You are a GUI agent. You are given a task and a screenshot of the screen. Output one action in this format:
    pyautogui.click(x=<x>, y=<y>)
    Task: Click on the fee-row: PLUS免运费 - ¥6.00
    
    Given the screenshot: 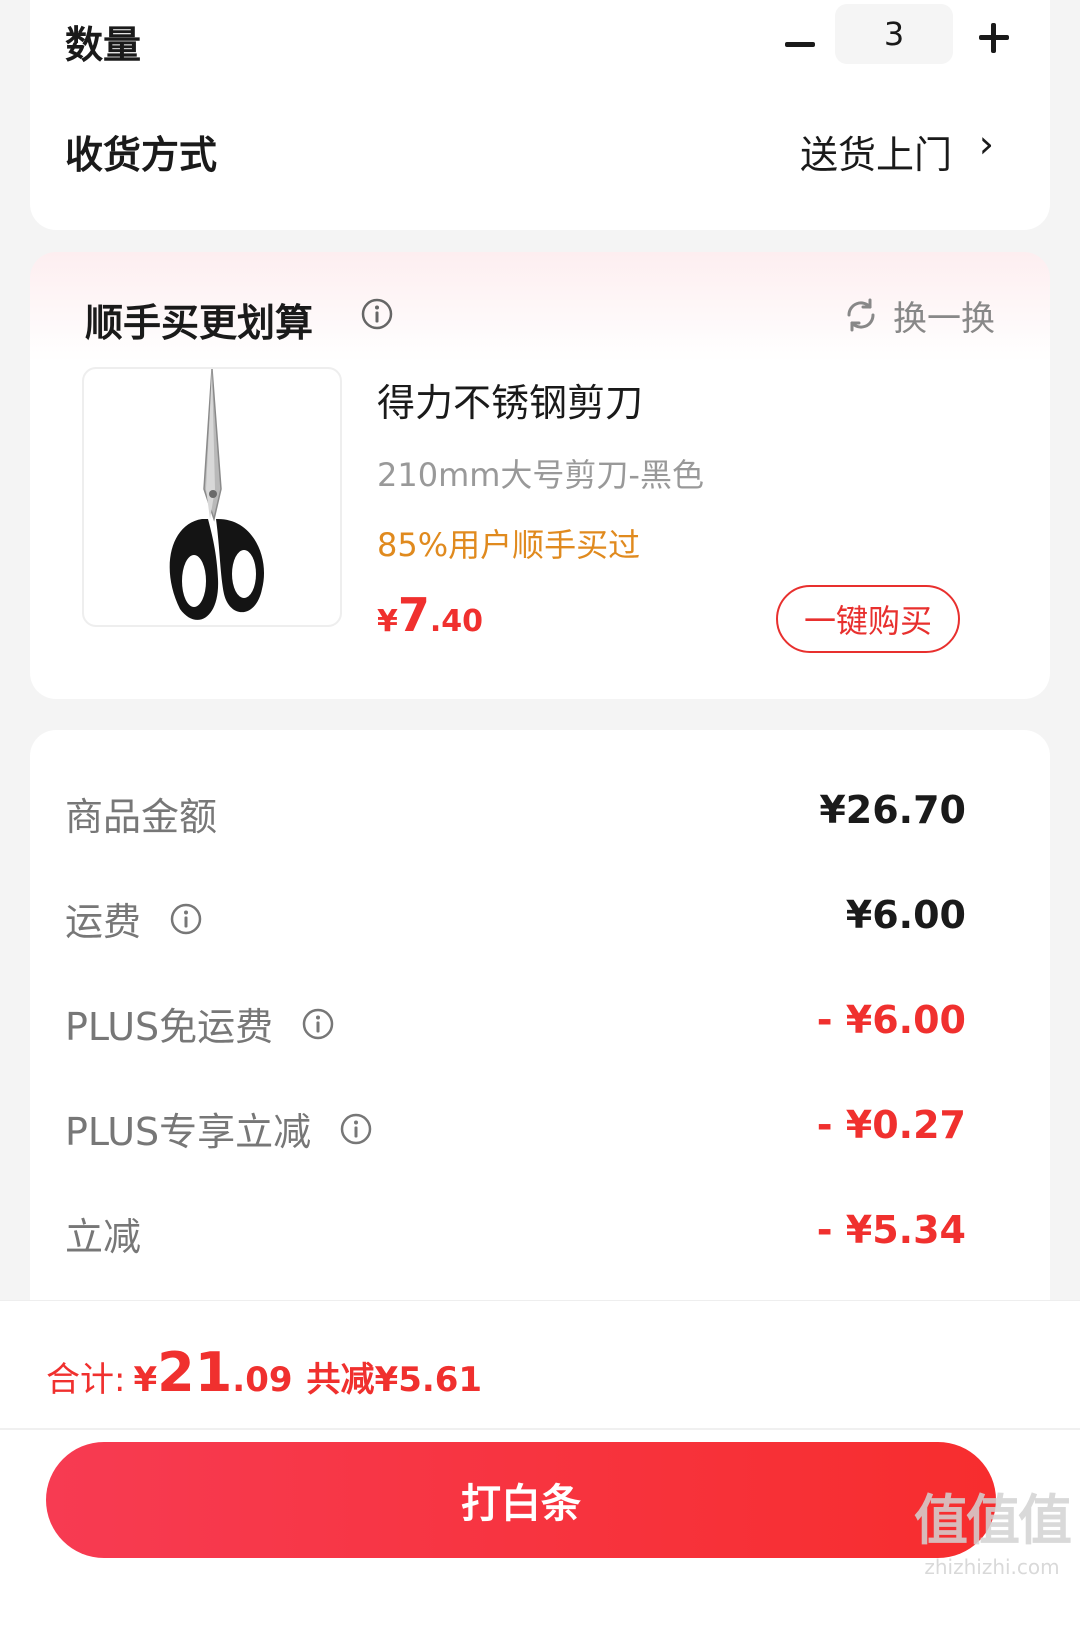 What is the action you would take?
    pyautogui.click(x=540, y=1020)
    